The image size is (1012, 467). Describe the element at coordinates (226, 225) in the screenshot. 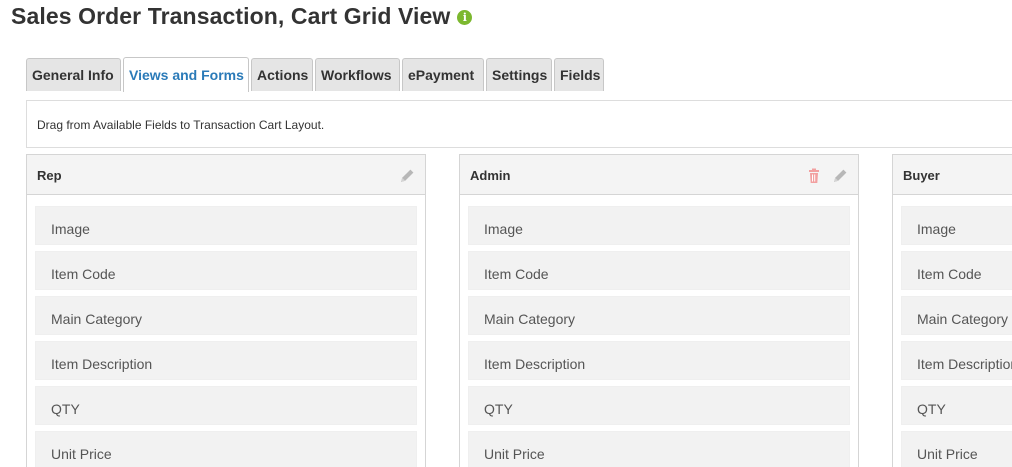

I see `rep-field-image: Image` at that location.